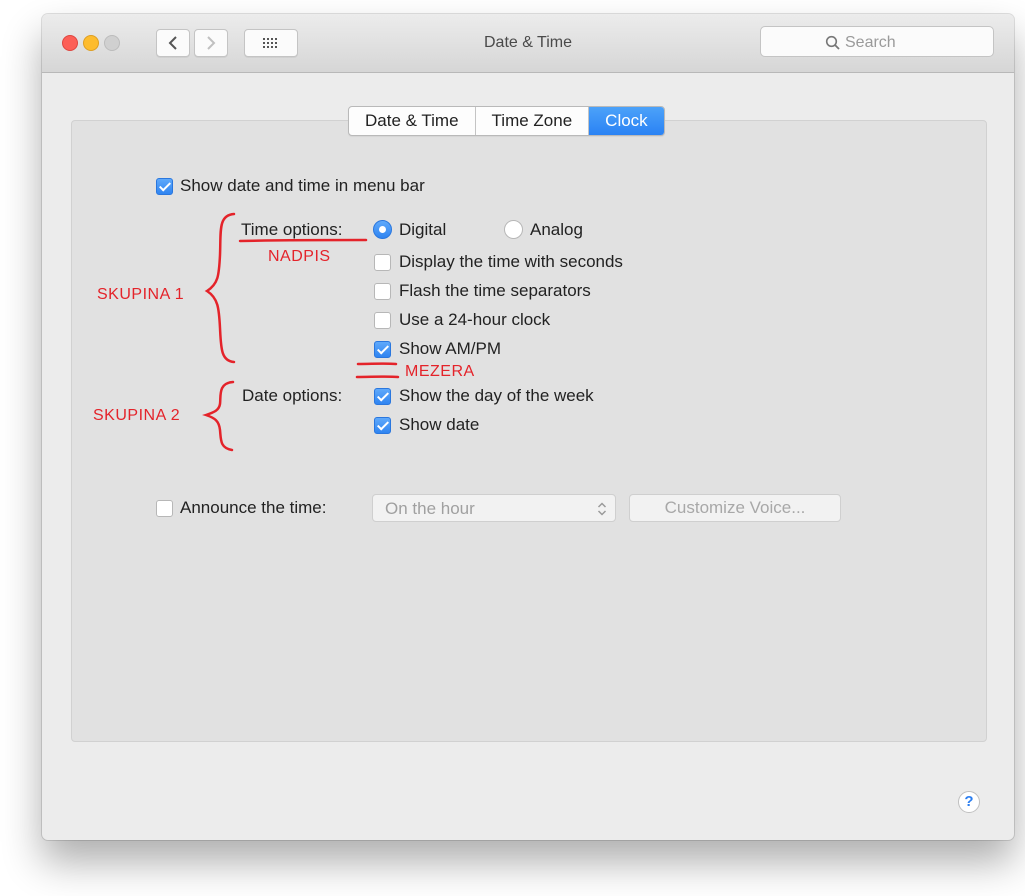  What do you see at coordinates (496, 395) in the screenshot?
I see `day-of-week-label: Show the day of the week` at bounding box center [496, 395].